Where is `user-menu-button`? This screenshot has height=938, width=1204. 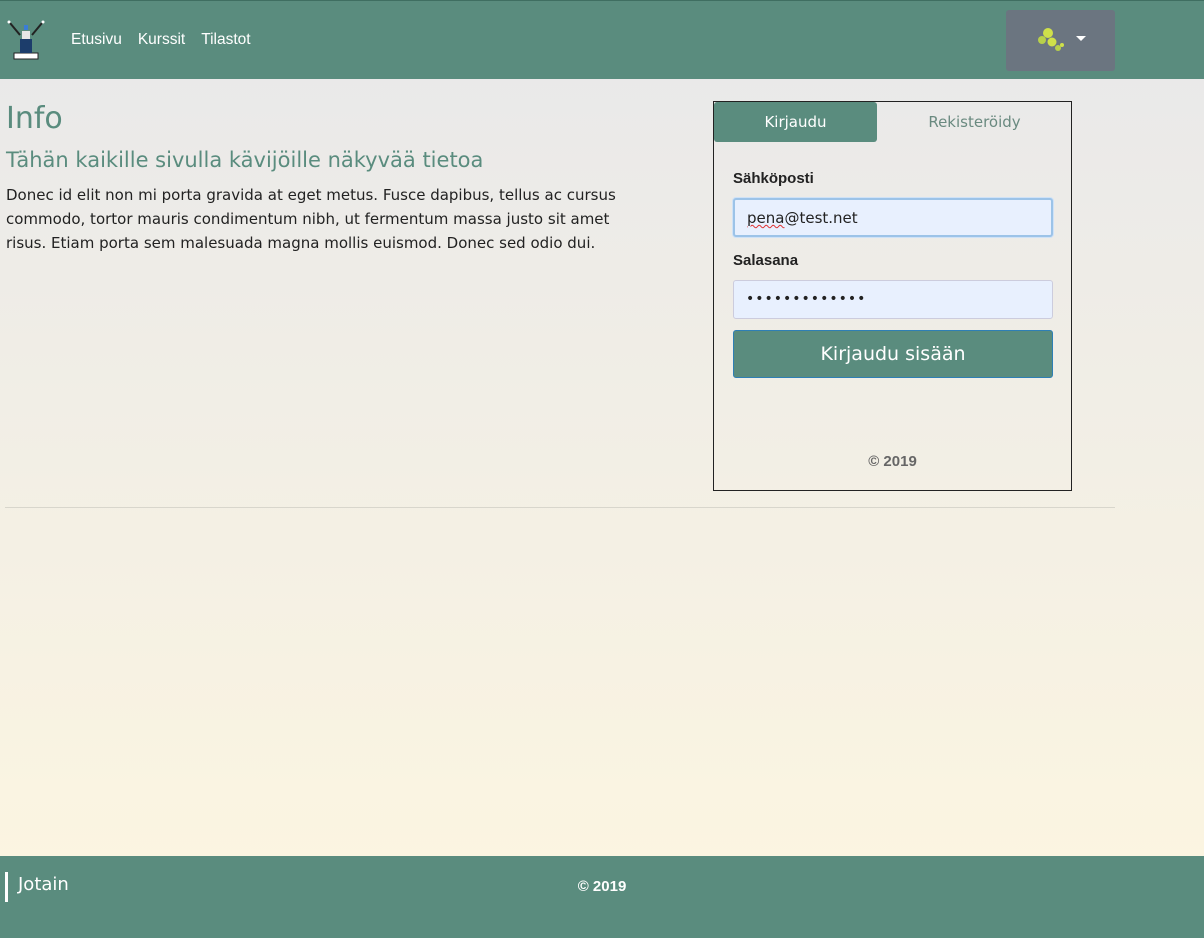
user-menu-button is located at coordinates (1060, 40).